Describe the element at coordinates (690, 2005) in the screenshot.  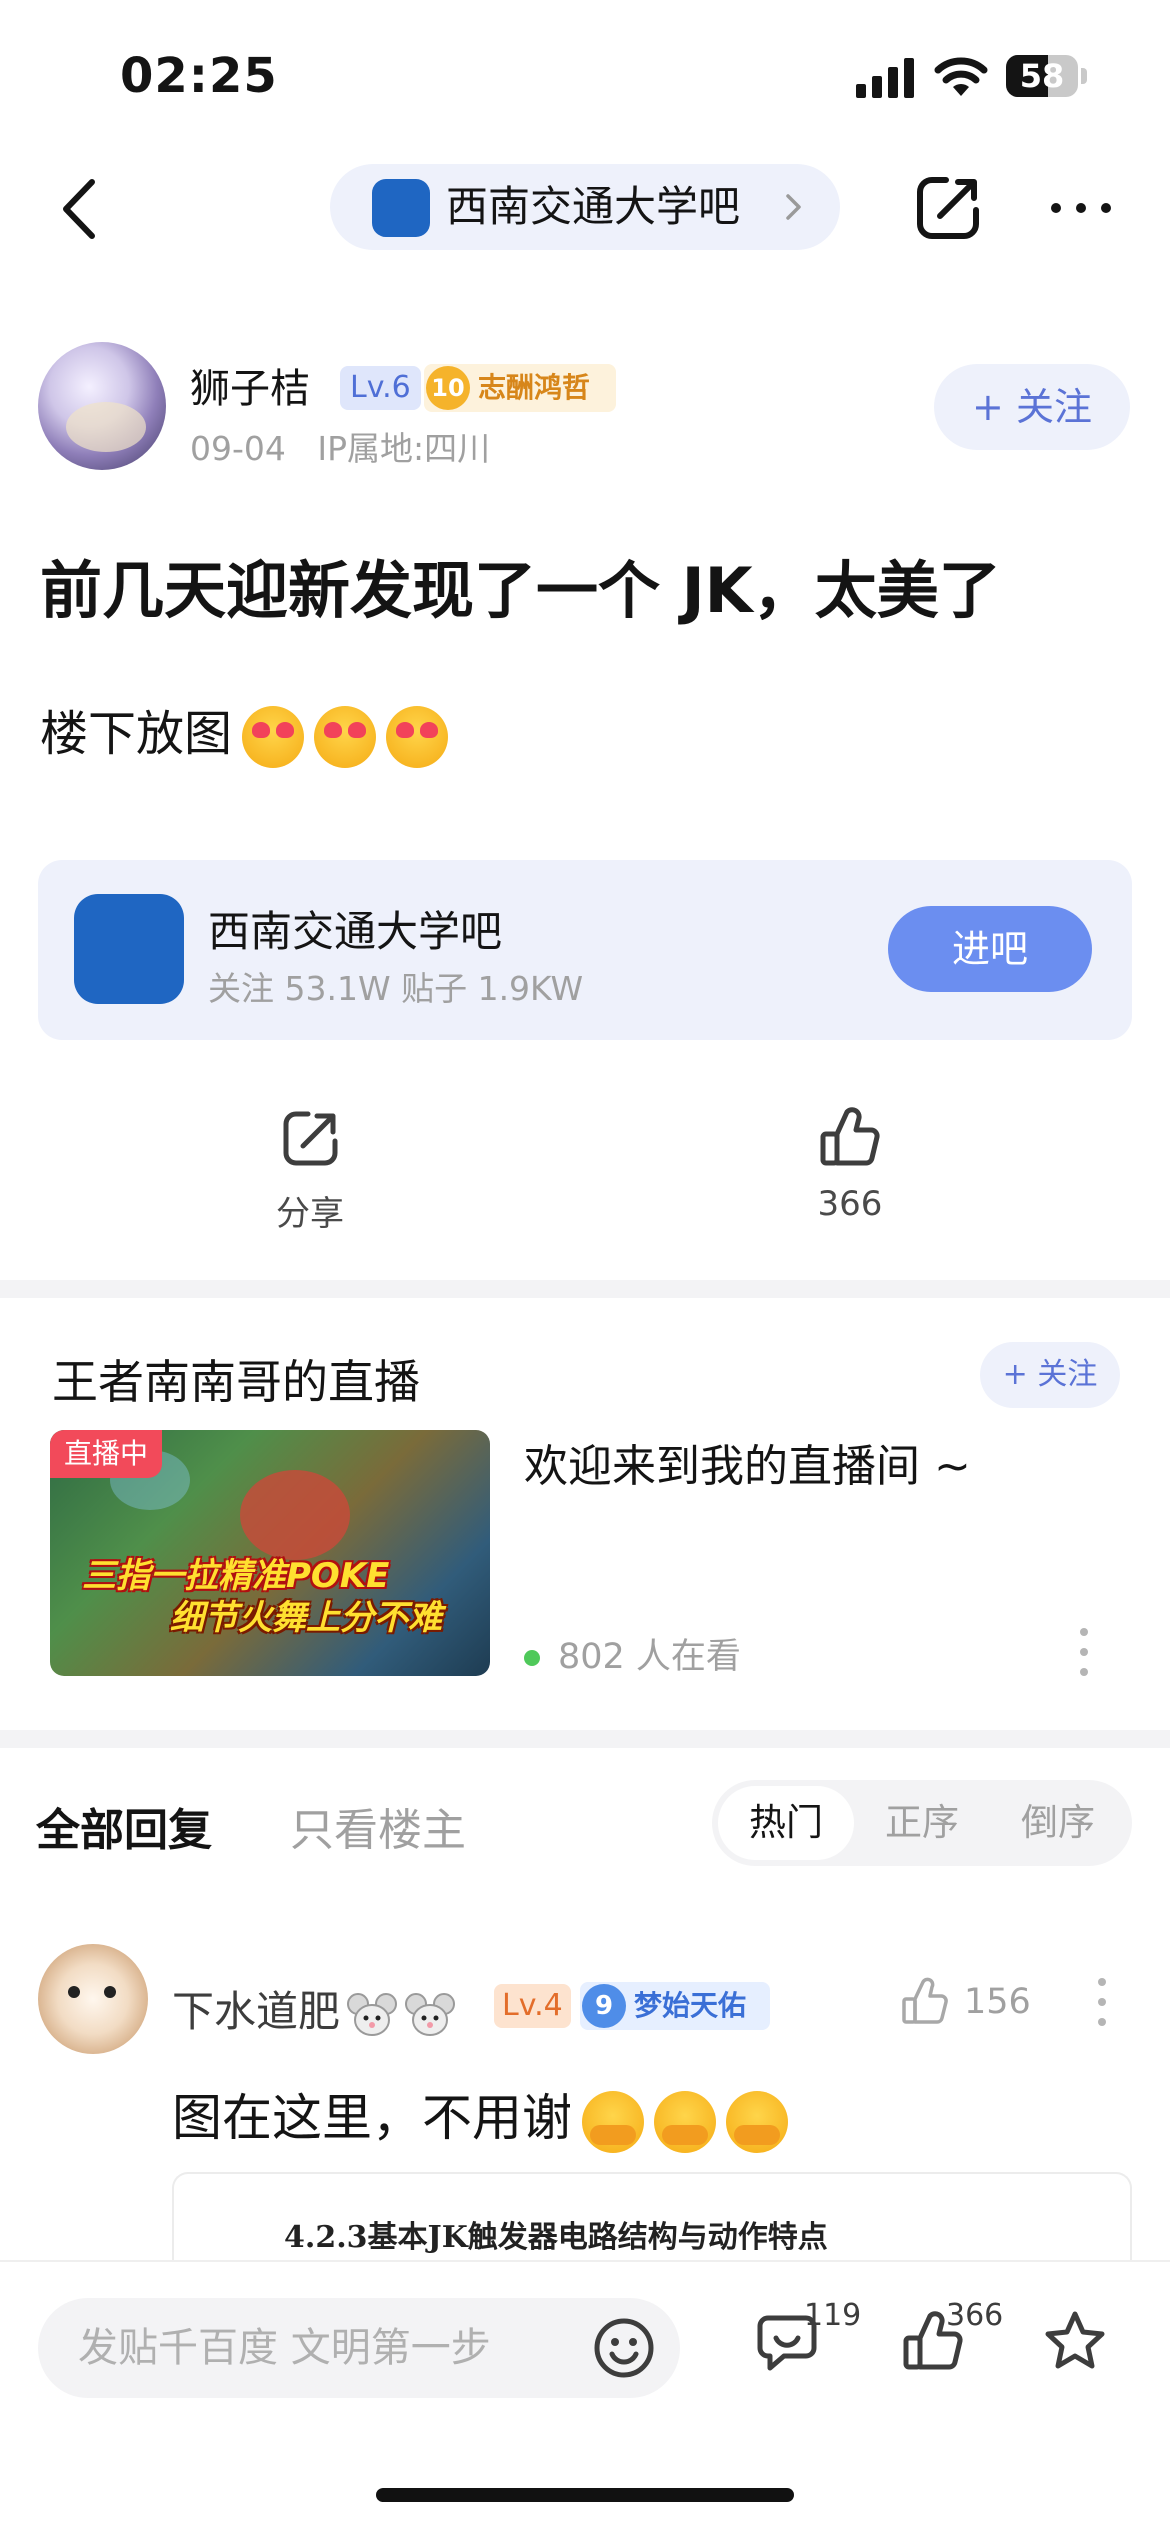
I see `commenter-honor-title: 梦始天佑` at that location.